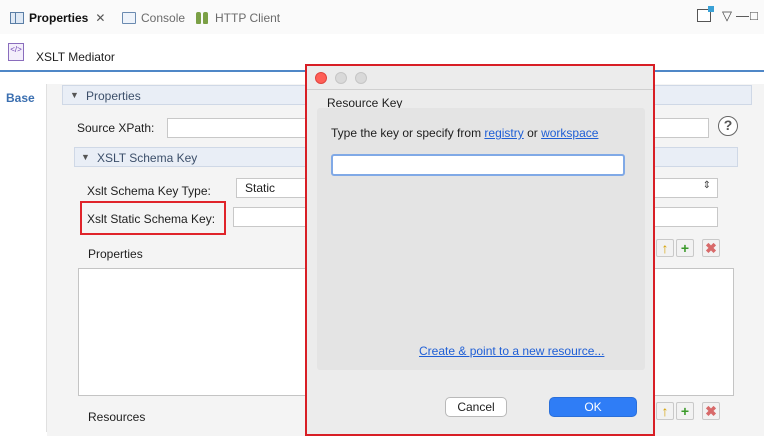  I want to click on workspace-link: workspace, so click(569, 133).